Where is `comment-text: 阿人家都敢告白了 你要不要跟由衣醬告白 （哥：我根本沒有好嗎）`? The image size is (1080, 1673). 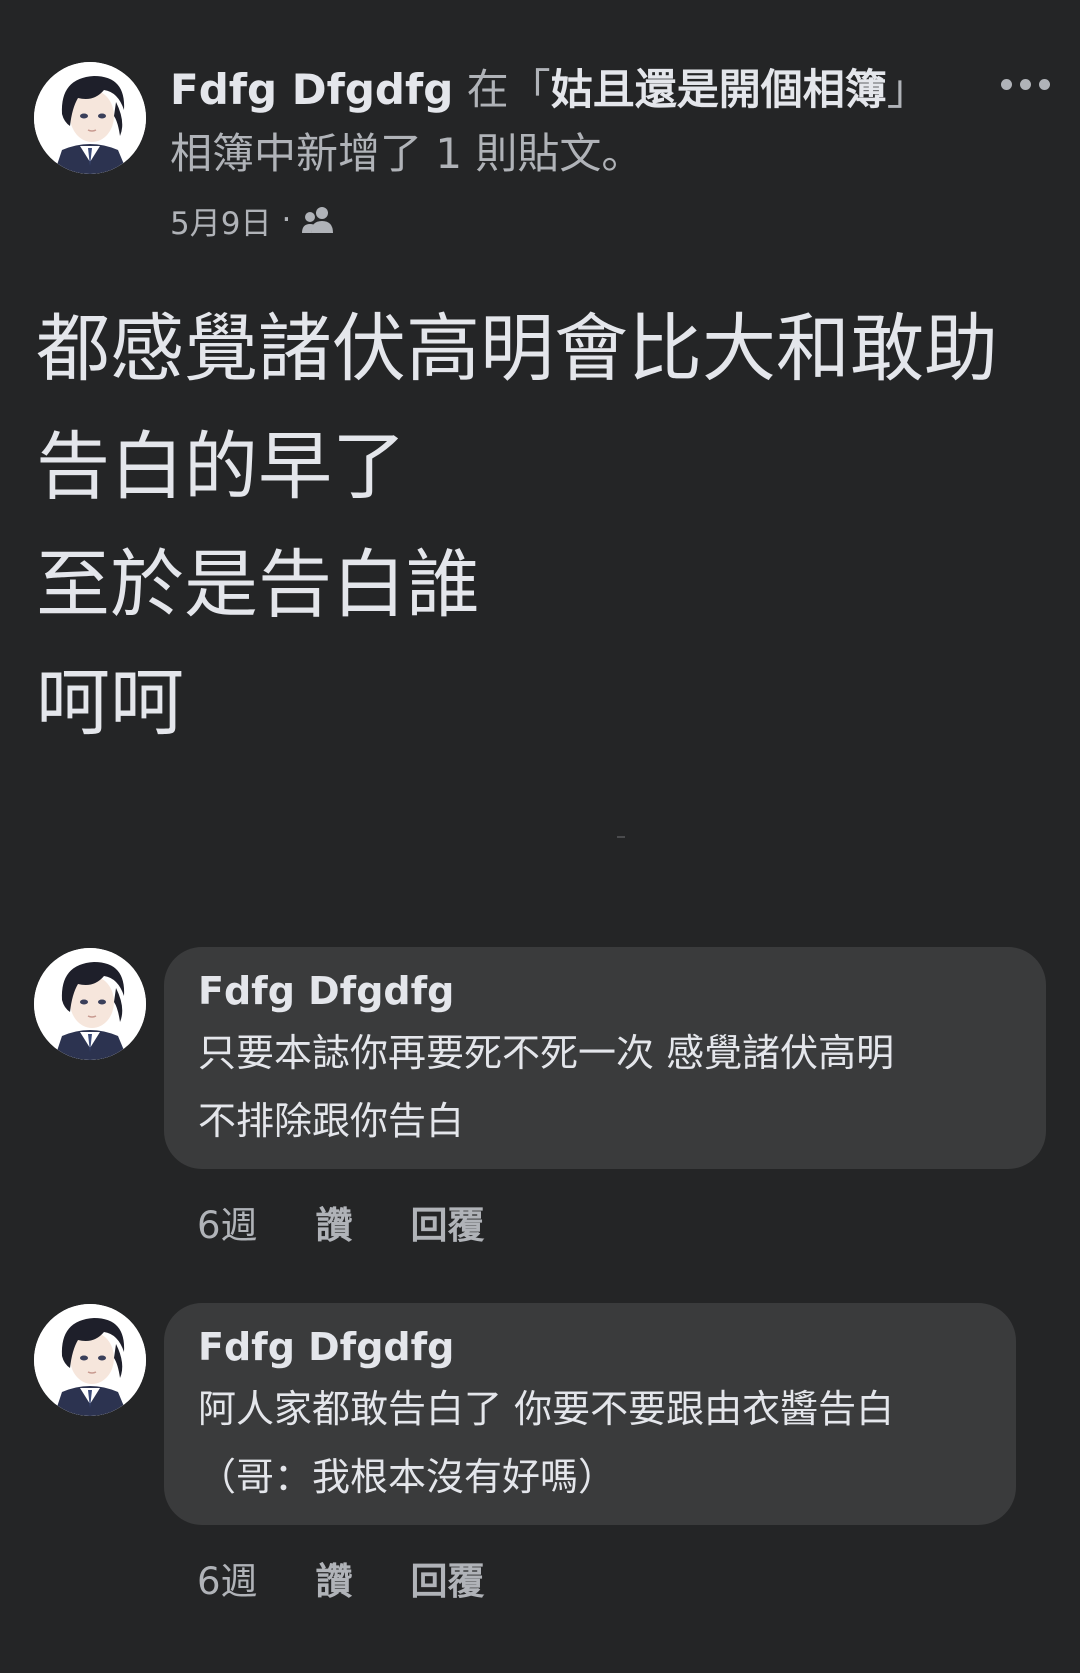
comment-text: 阿人家都敢告白了 你要不要跟由衣醬告白 （哥：我根本沒有好嗎） is located at coordinates (590, 1443).